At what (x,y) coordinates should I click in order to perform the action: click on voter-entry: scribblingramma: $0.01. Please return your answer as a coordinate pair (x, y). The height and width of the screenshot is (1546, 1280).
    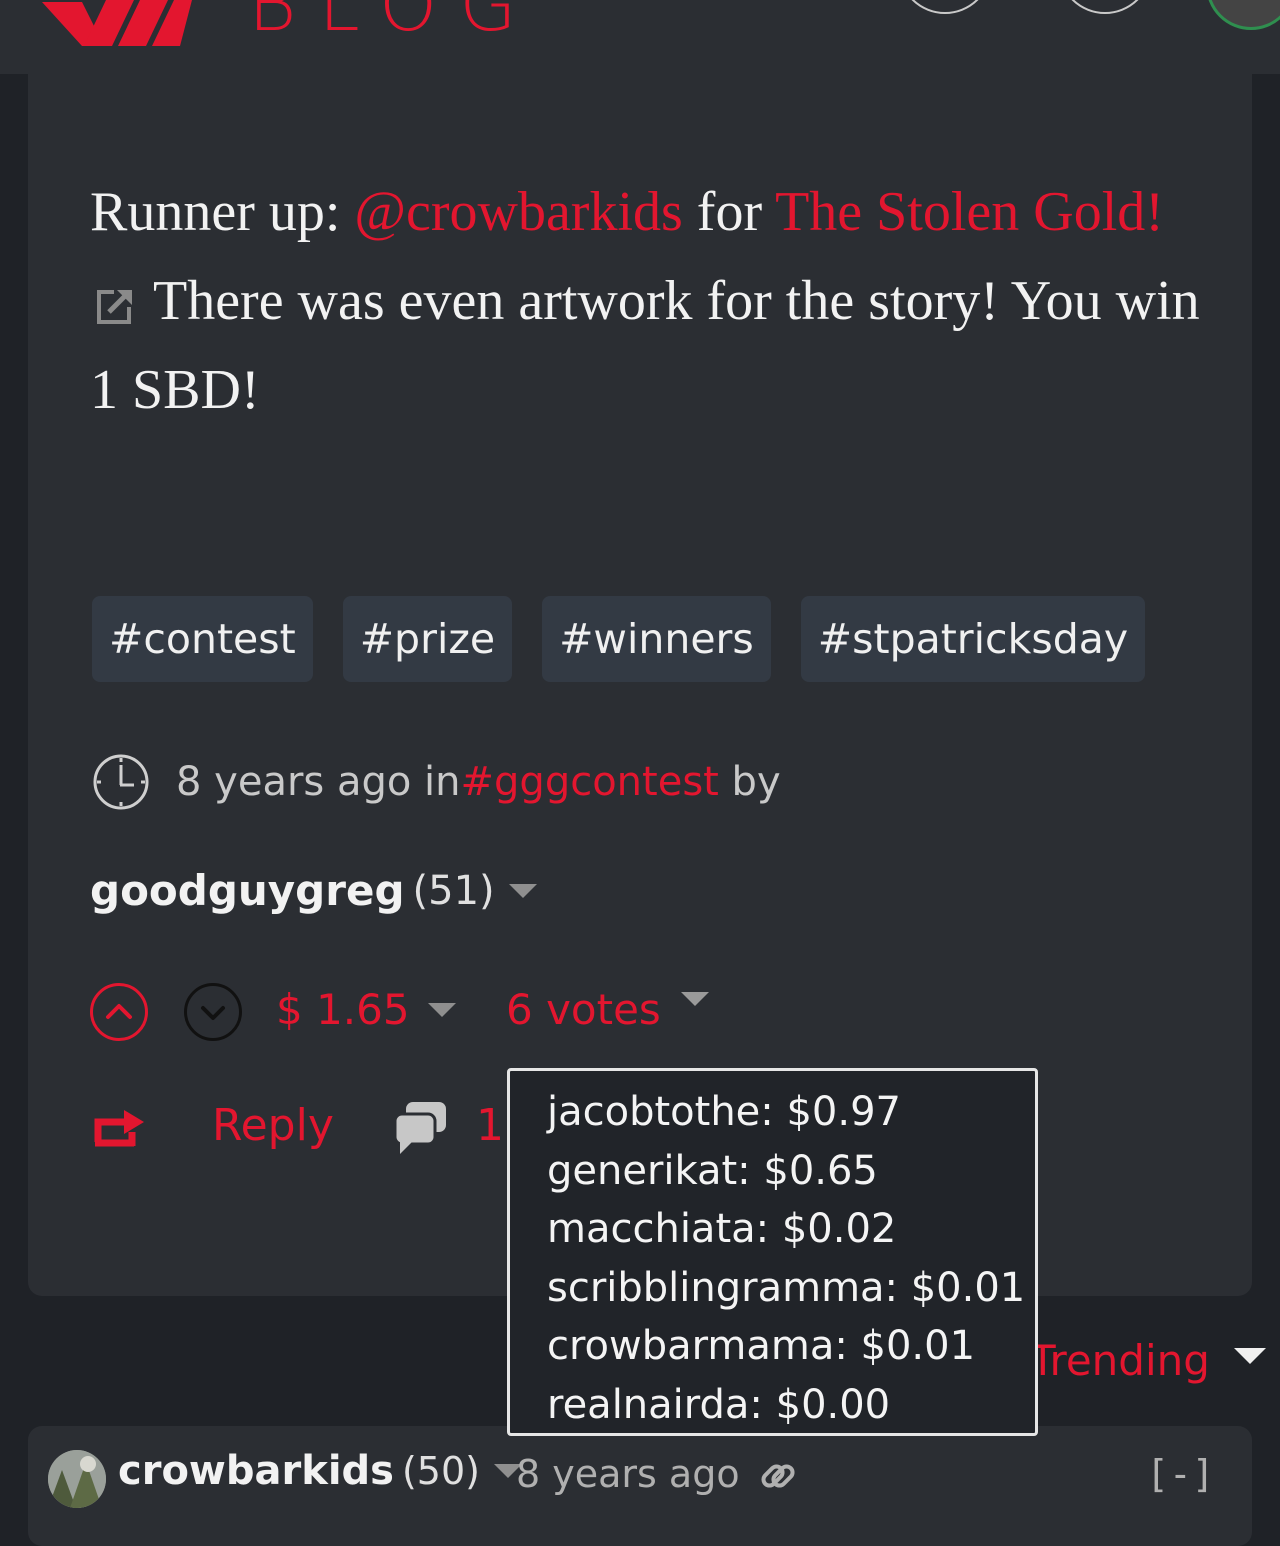
    Looking at the image, I should click on (791, 1288).